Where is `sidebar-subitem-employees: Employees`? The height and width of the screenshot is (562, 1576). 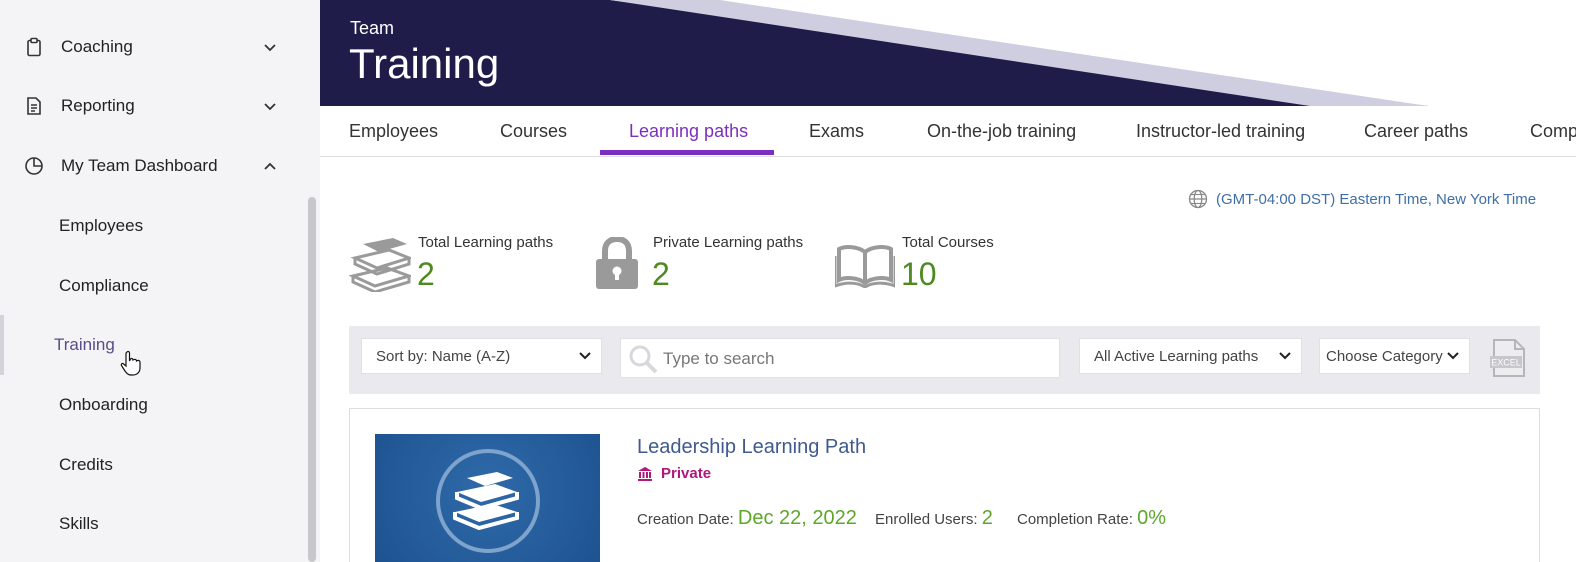
sidebar-subitem-employees: Employees is located at coordinates (152, 226).